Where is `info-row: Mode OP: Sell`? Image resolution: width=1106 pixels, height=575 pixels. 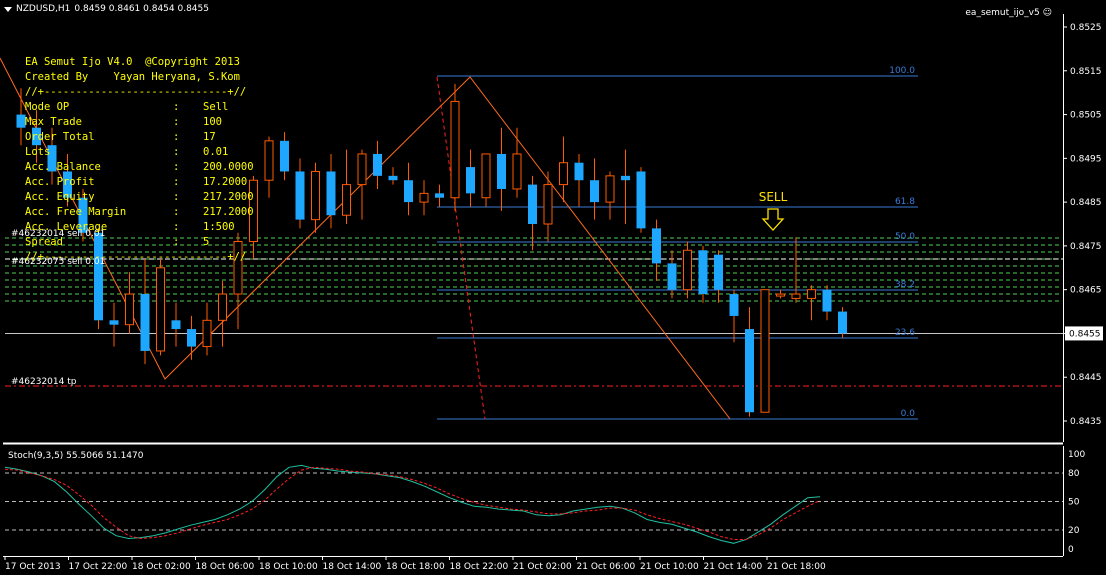
info-row: Mode OP: Sell is located at coordinates (139, 107).